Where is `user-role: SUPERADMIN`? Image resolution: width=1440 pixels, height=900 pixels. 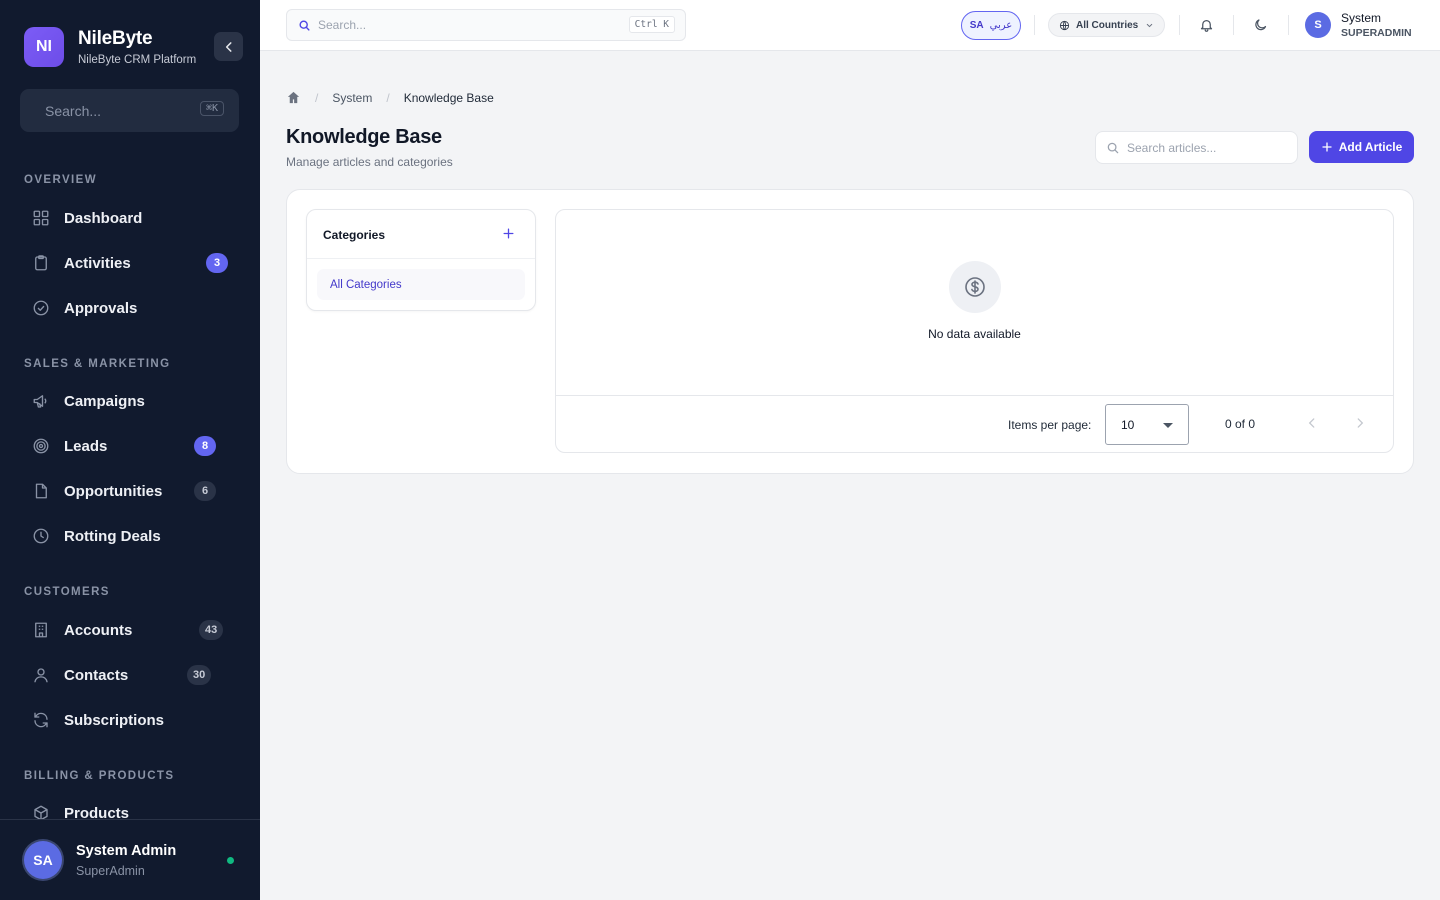 user-role: SUPERADMIN is located at coordinates (1376, 33).